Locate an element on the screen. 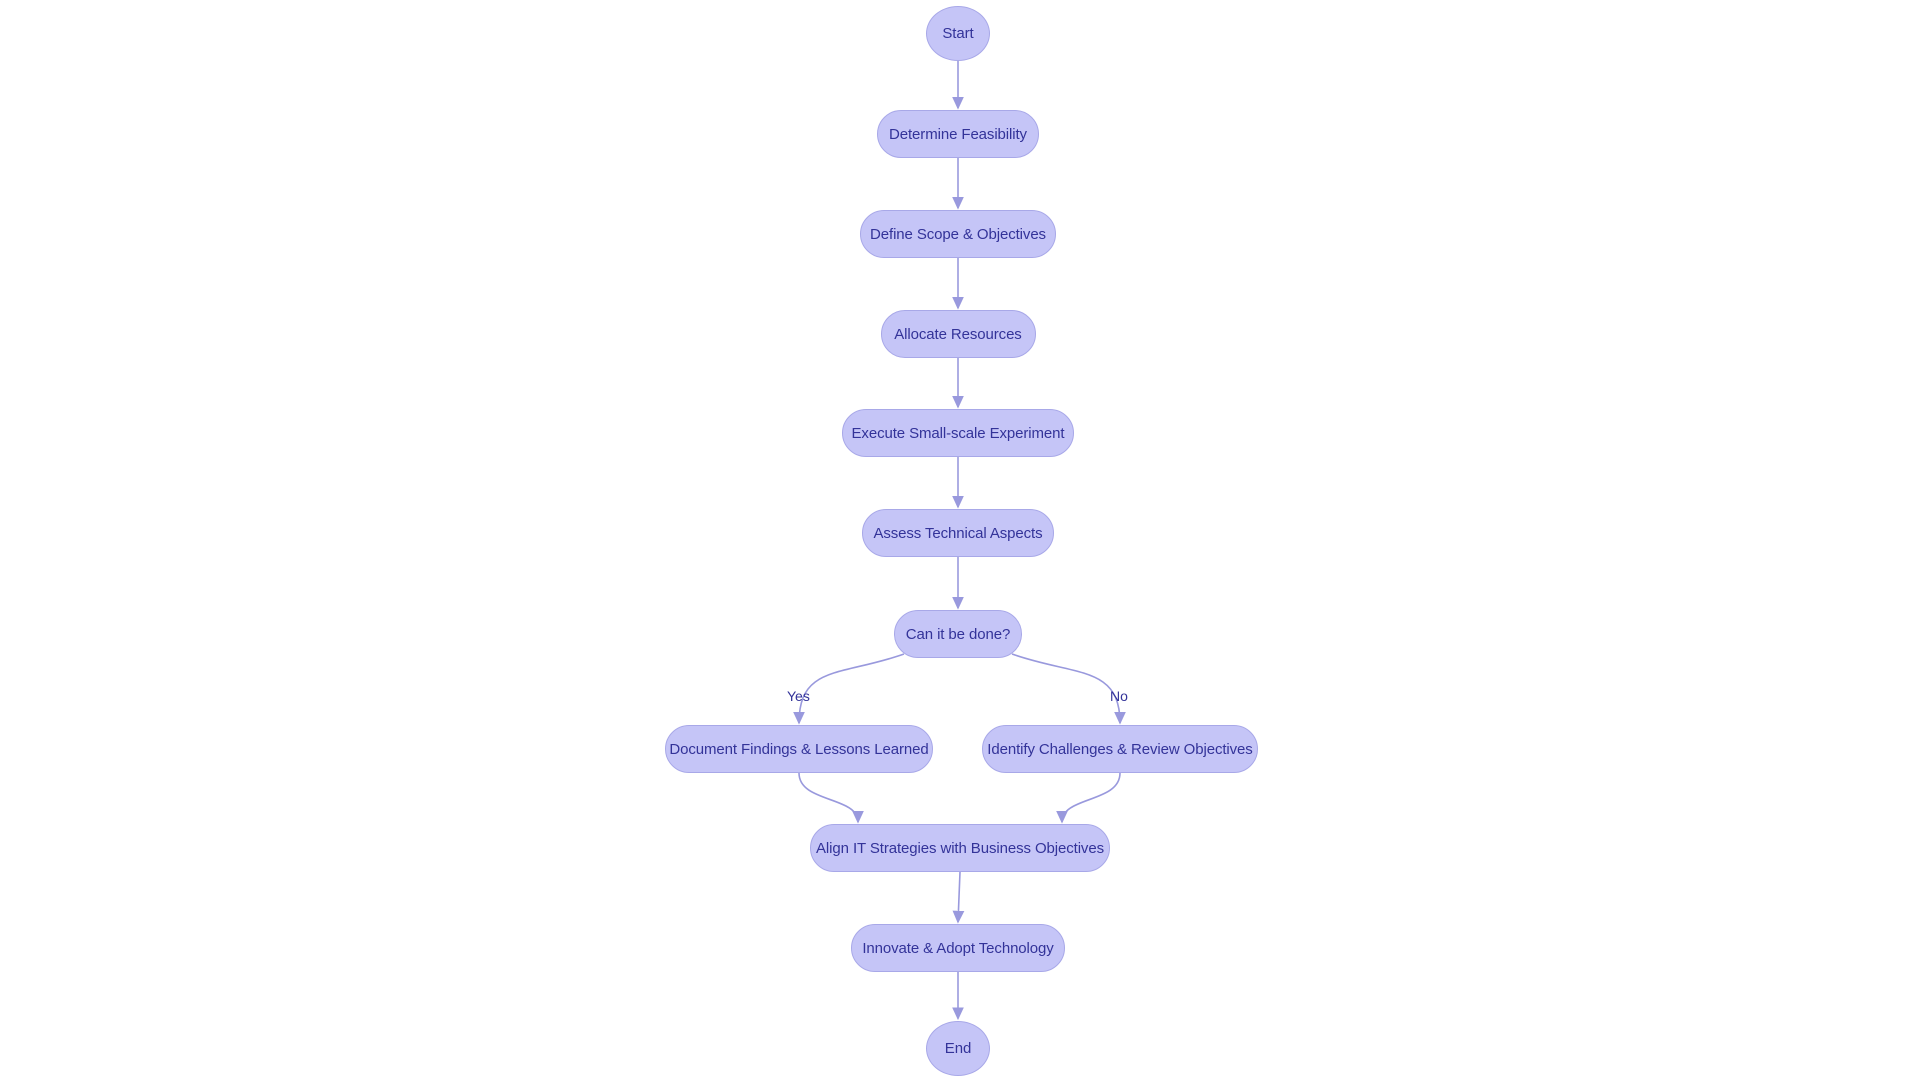 The height and width of the screenshot is (1080, 1920). node-document: Document Findings & Lessons Learned is located at coordinates (799, 749).